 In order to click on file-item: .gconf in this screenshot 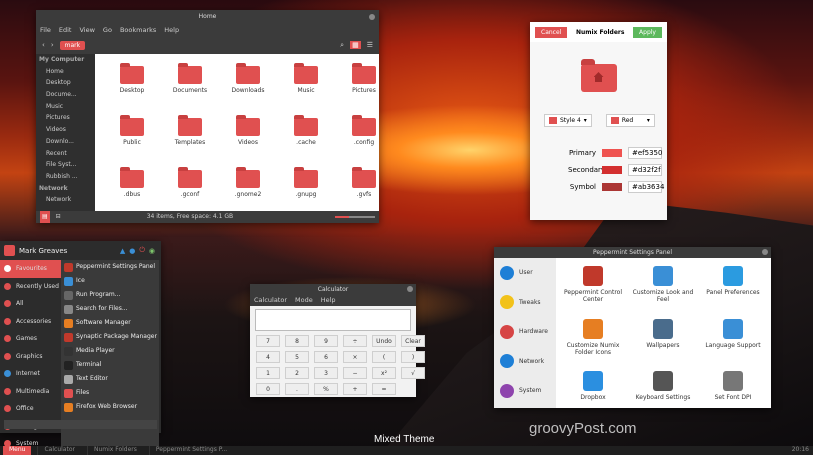, I will do `click(190, 188)`.